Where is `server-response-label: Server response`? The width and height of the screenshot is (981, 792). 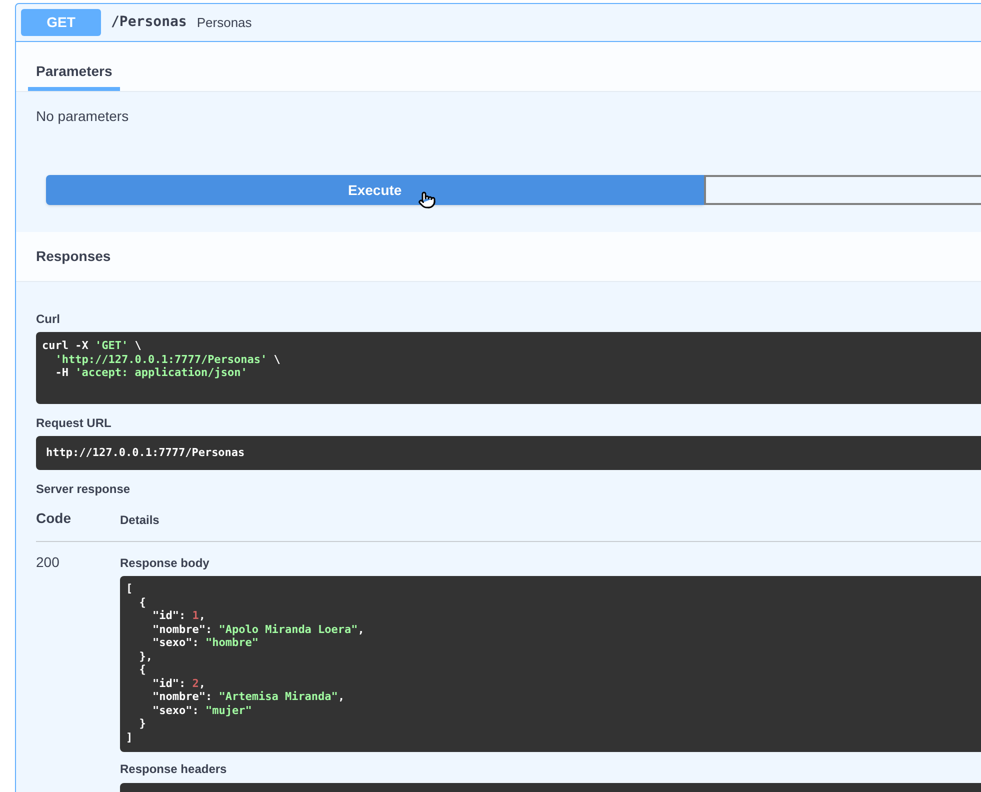 server-response-label: Server response is located at coordinates (84, 489).